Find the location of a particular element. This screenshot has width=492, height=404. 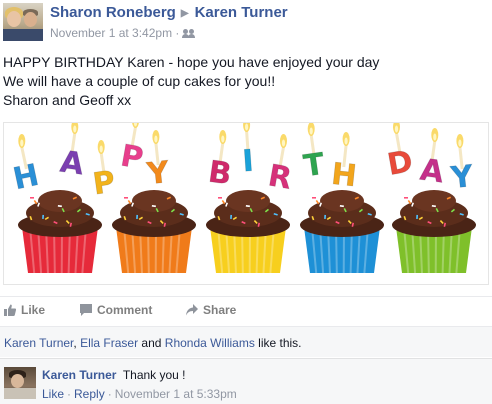

comment-meta: Like·Reply·November 1 at 5:33pm is located at coordinates (139, 394).